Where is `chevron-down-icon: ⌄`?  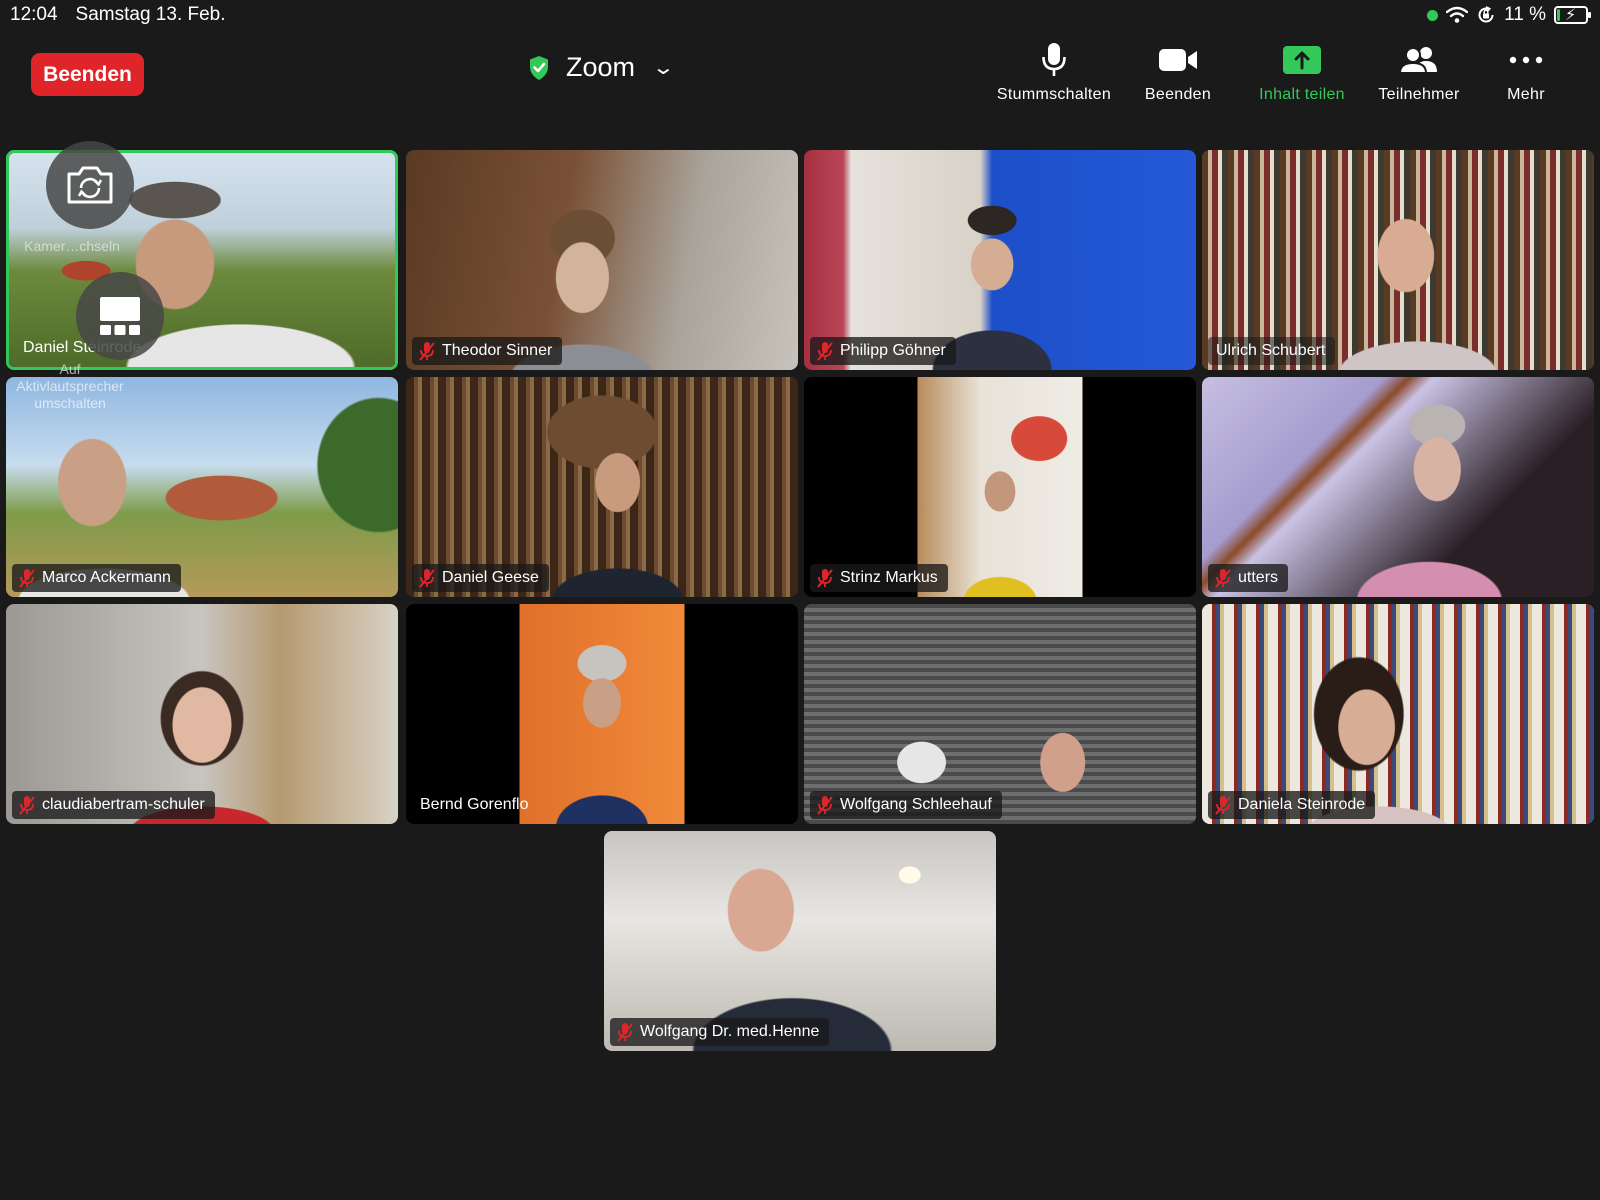
chevron-down-icon: ⌄ is located at coordinates (663, 68).